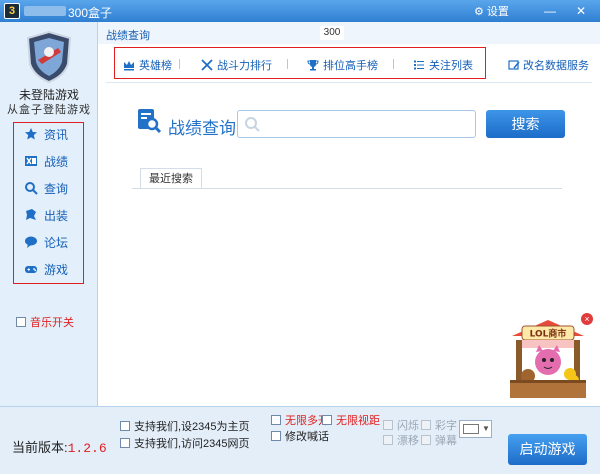  Describe the element at coordinates (451, 66) in the screenshot. I see `tab-label: 关注列表` at that location.